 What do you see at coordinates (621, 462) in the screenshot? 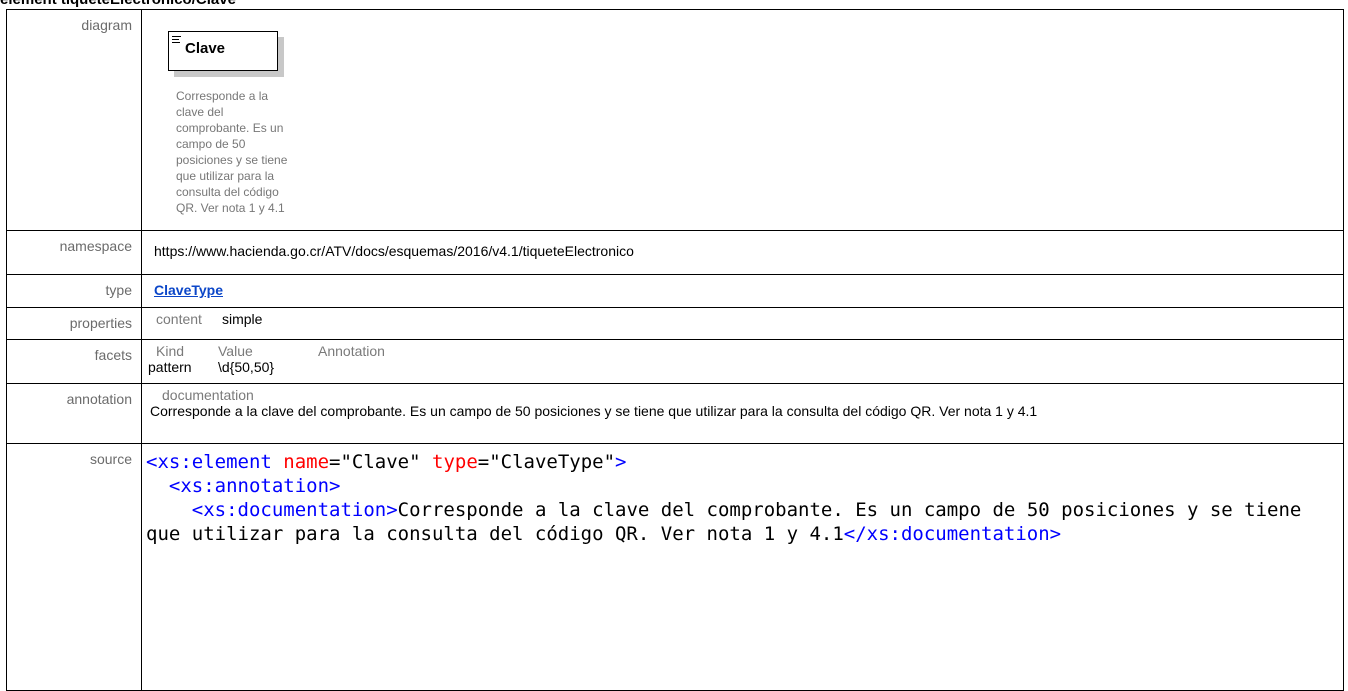
I see `xml-tag: >` at bounding box center [621, 462].